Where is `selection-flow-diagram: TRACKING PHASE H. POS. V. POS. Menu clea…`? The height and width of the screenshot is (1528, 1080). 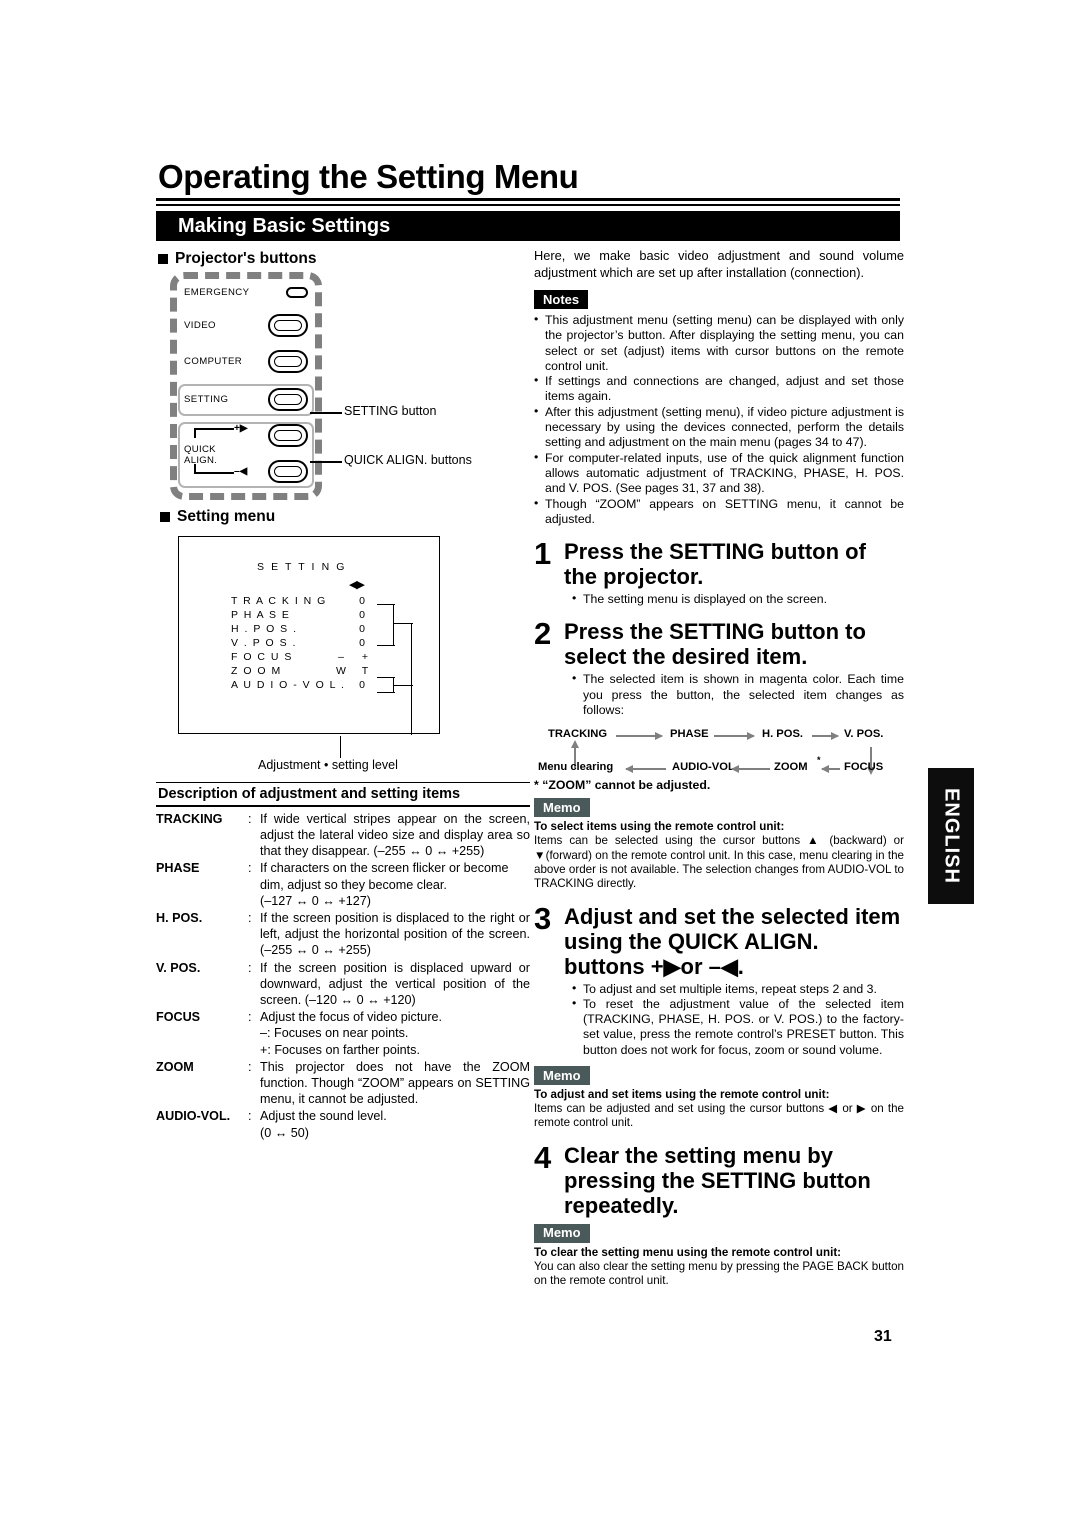
selection-flow-diagram: TRACKING PHASE H. POS. V. POS. Menu clea… is located at coordinates (719, 760).